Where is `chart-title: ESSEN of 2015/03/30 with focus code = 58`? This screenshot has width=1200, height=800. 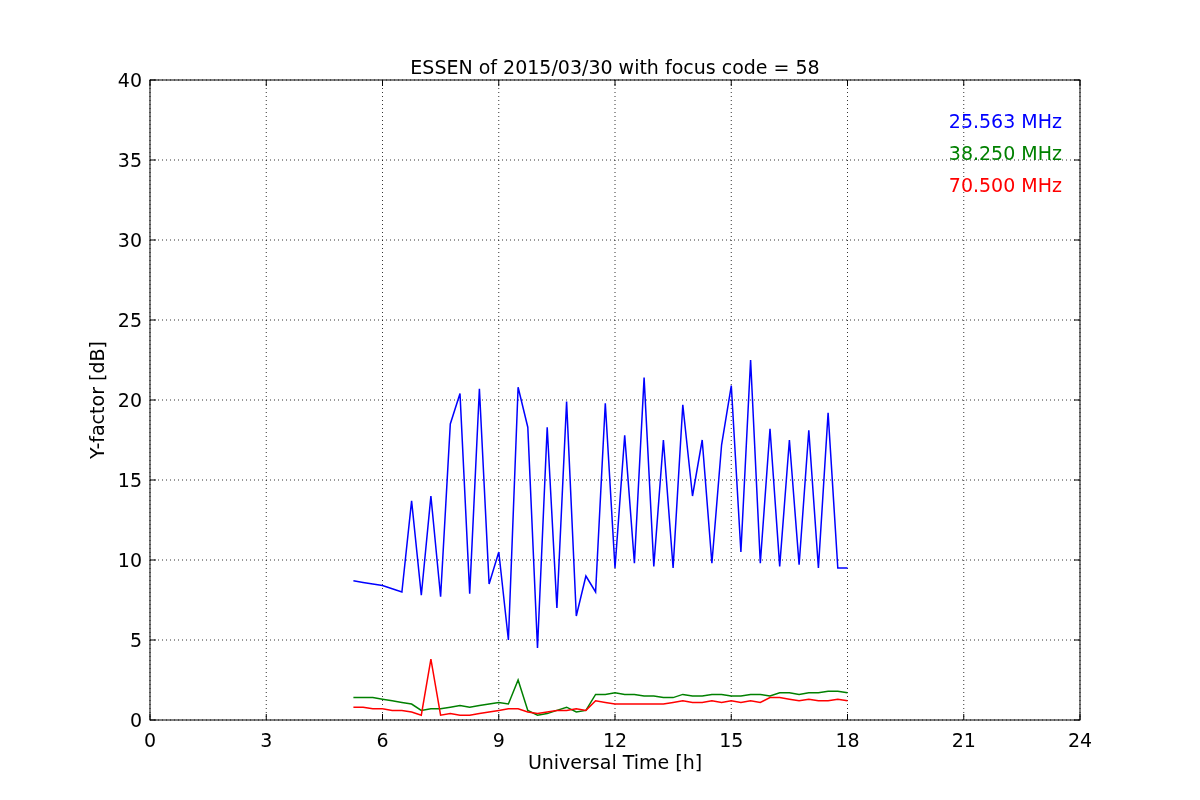
chart-title: ESSEN of 2015/03/30 with focus code = 58 is located at coordinates (615, 67).